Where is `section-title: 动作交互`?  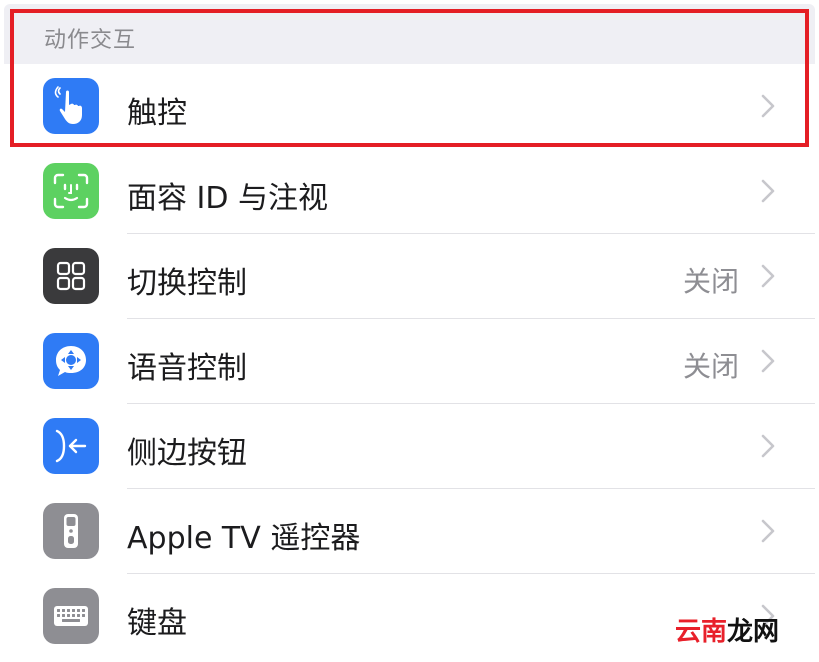
section-title: 动作交互 is located at coordinates (90, 40).